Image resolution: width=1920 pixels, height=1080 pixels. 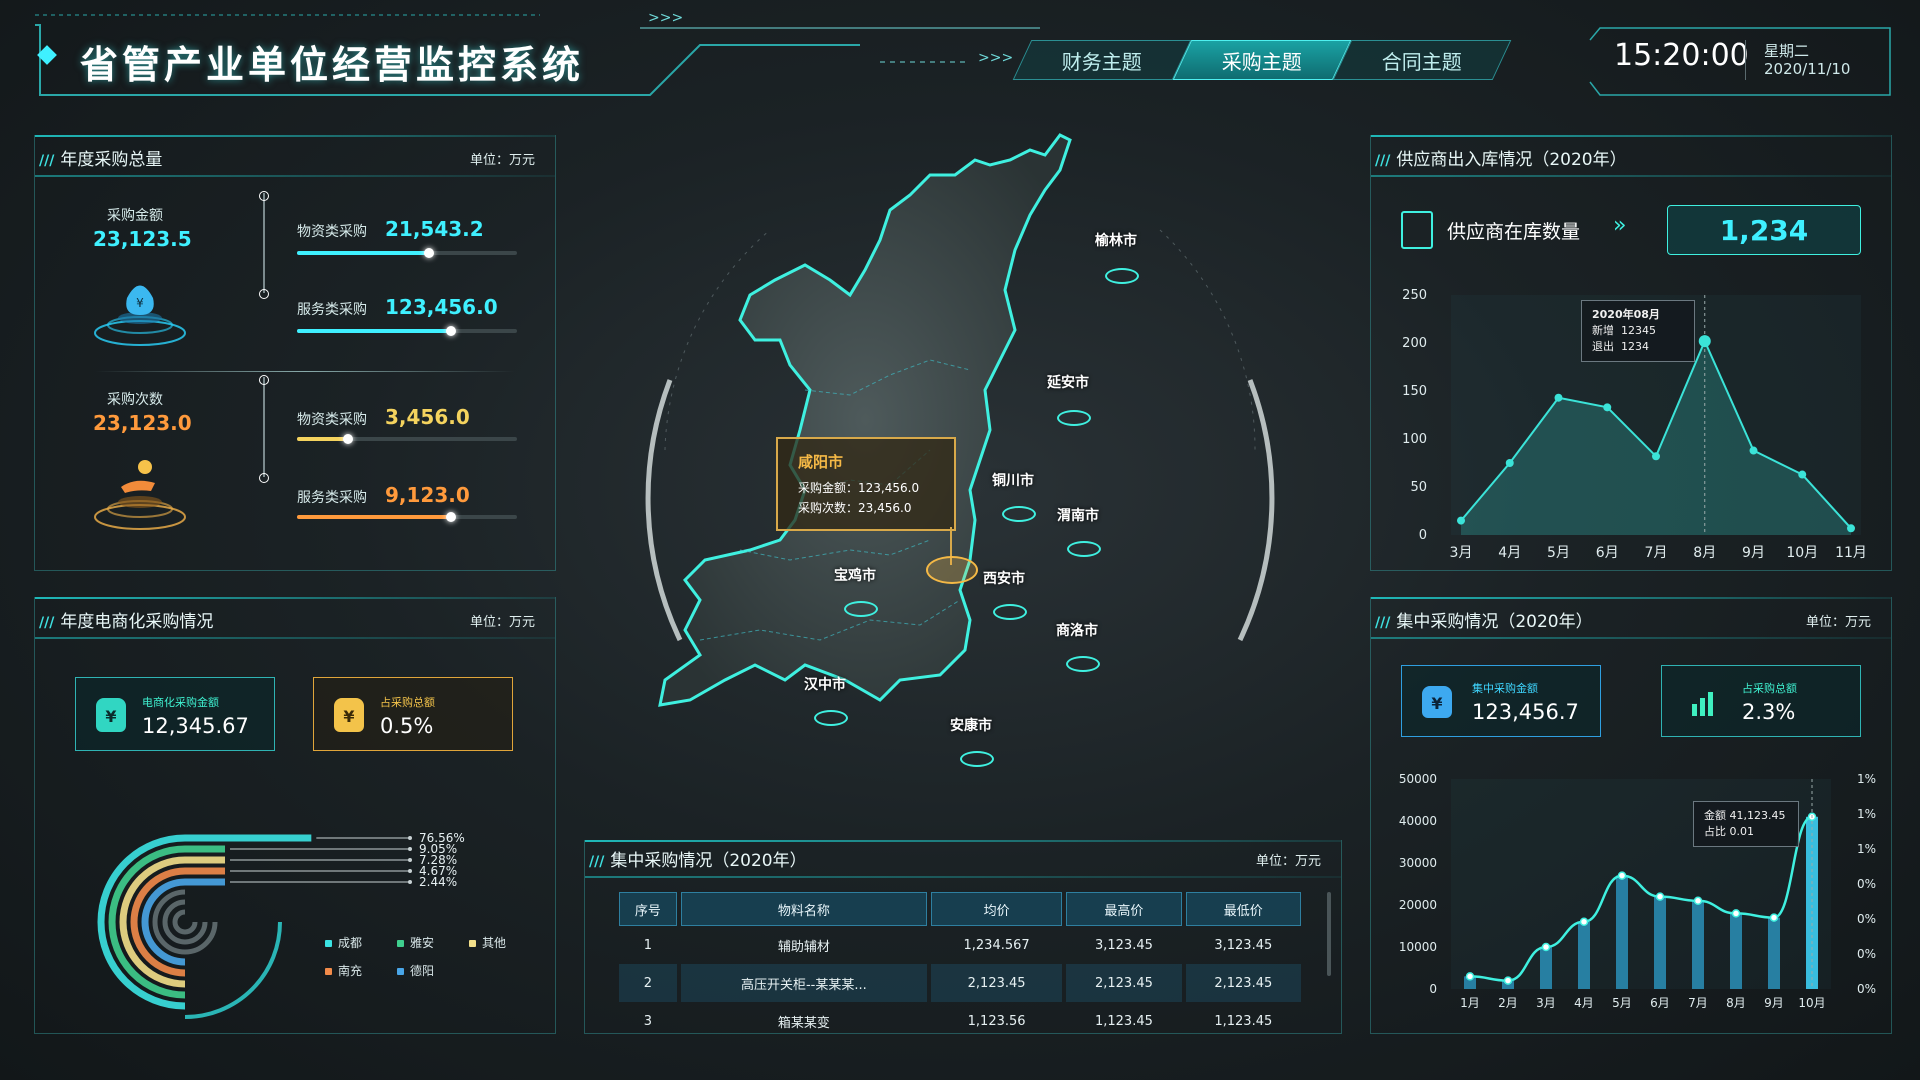 What do you see at coordinates (1729, 831) in the screenshot?
I see `tooltip-ratio: 占比 0.01` at bounding box center [1729, 831].